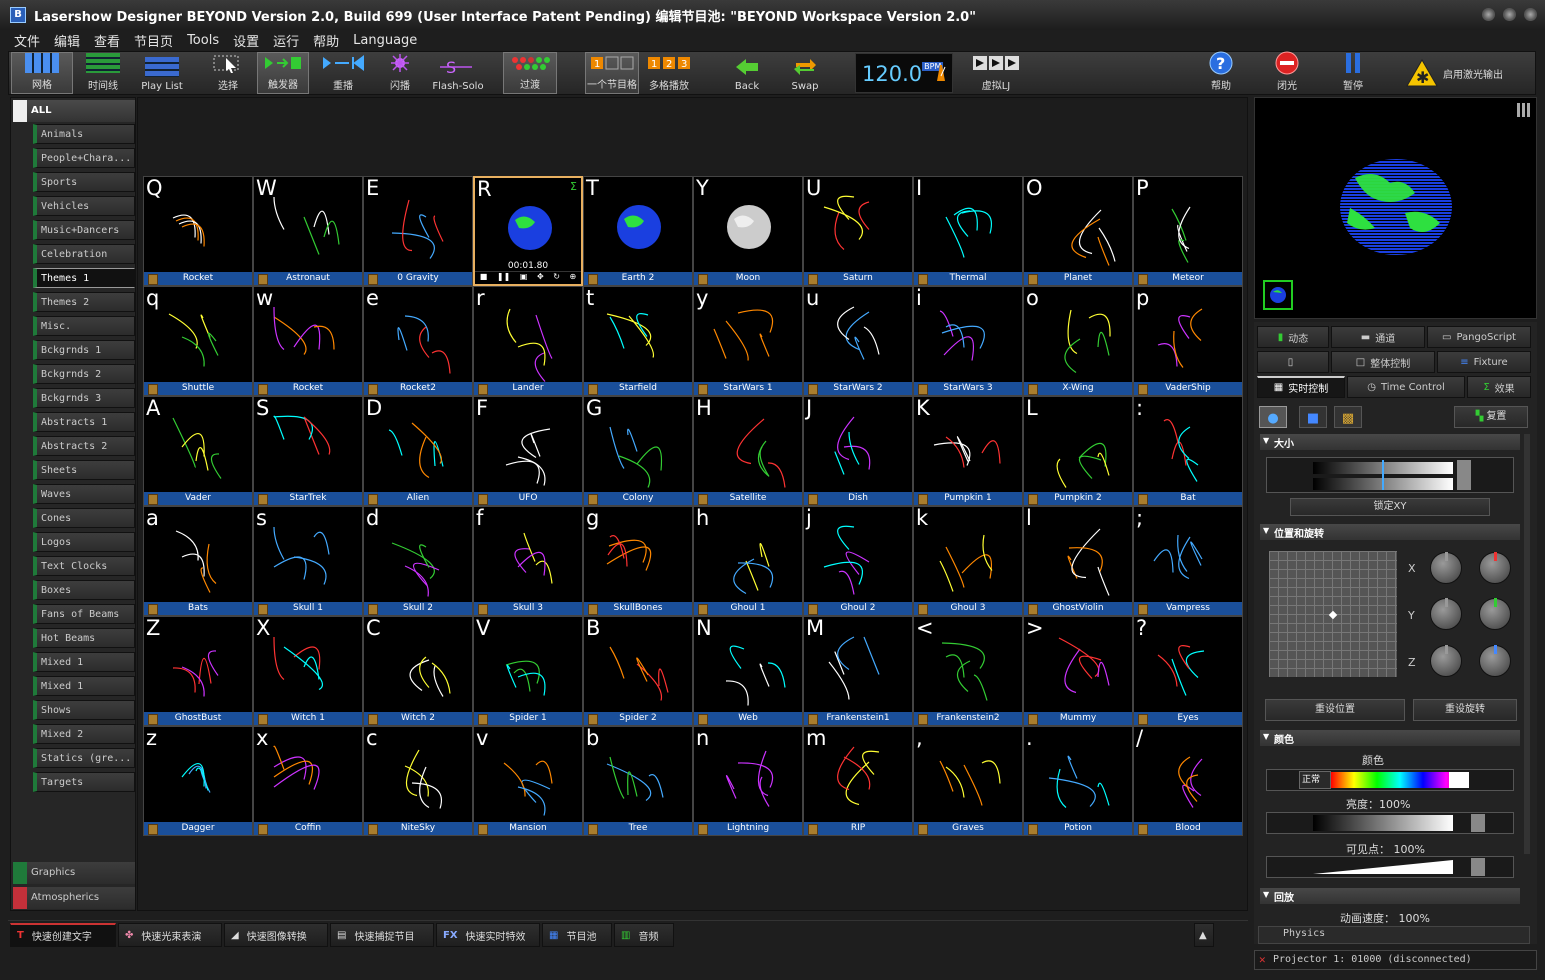  I want to click on menu-tools: Tools, so click(203, 40).